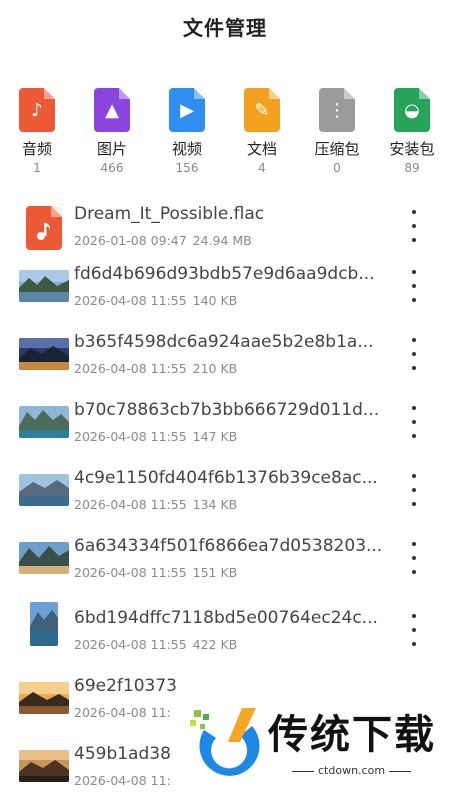 This screenshot has width=450, height=800. What do you see at coordinates (125, 686) in the screenshot?
I see `file-name: 69e2f10373` at bounding box center [125, 686].